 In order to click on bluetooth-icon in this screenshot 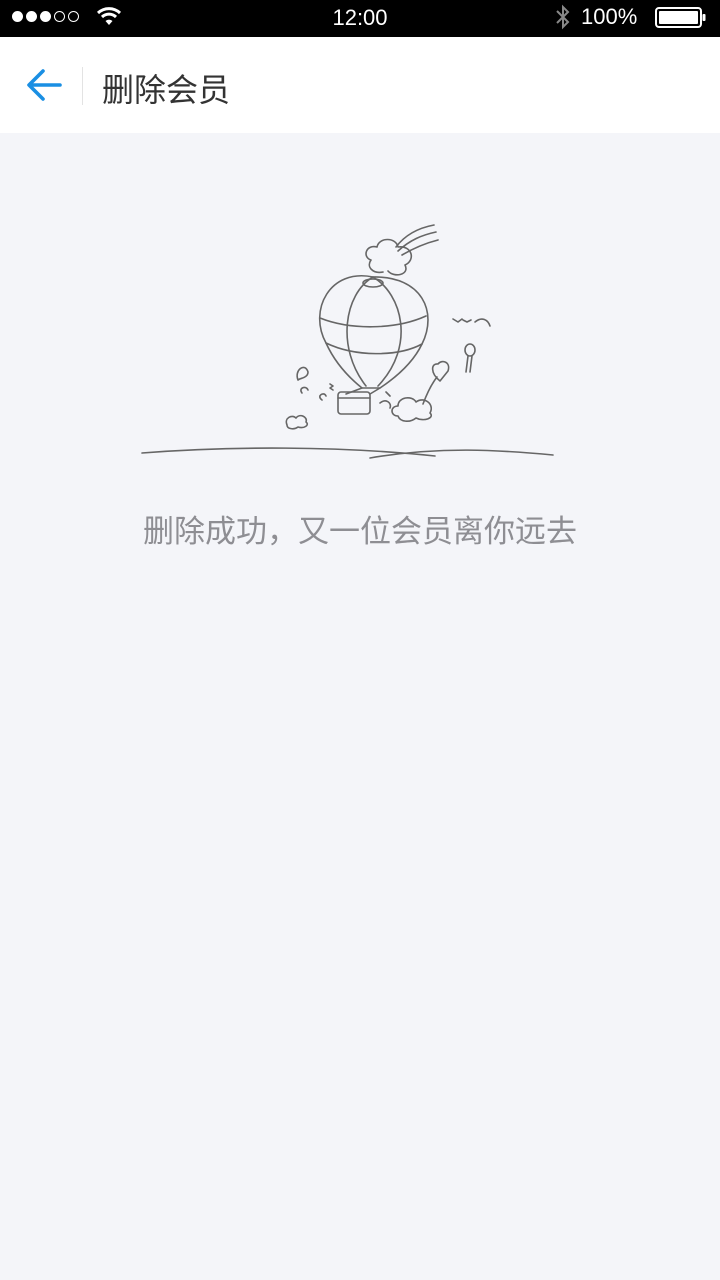, I will do `click(563, 17)`.